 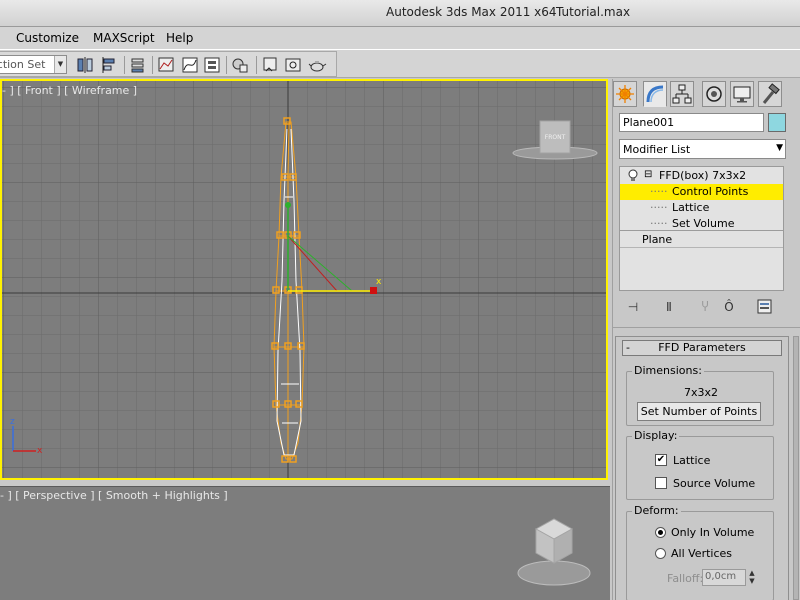 What do you see at coordinates (692, 460) in the screenshot?
I see `lattice-label: Lattice` at bounding box center [692, 460].